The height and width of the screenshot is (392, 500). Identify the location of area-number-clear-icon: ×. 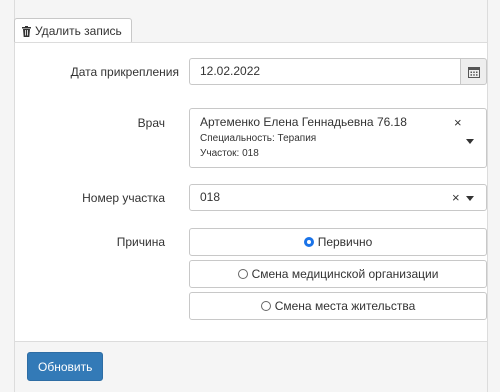
(456, 197).